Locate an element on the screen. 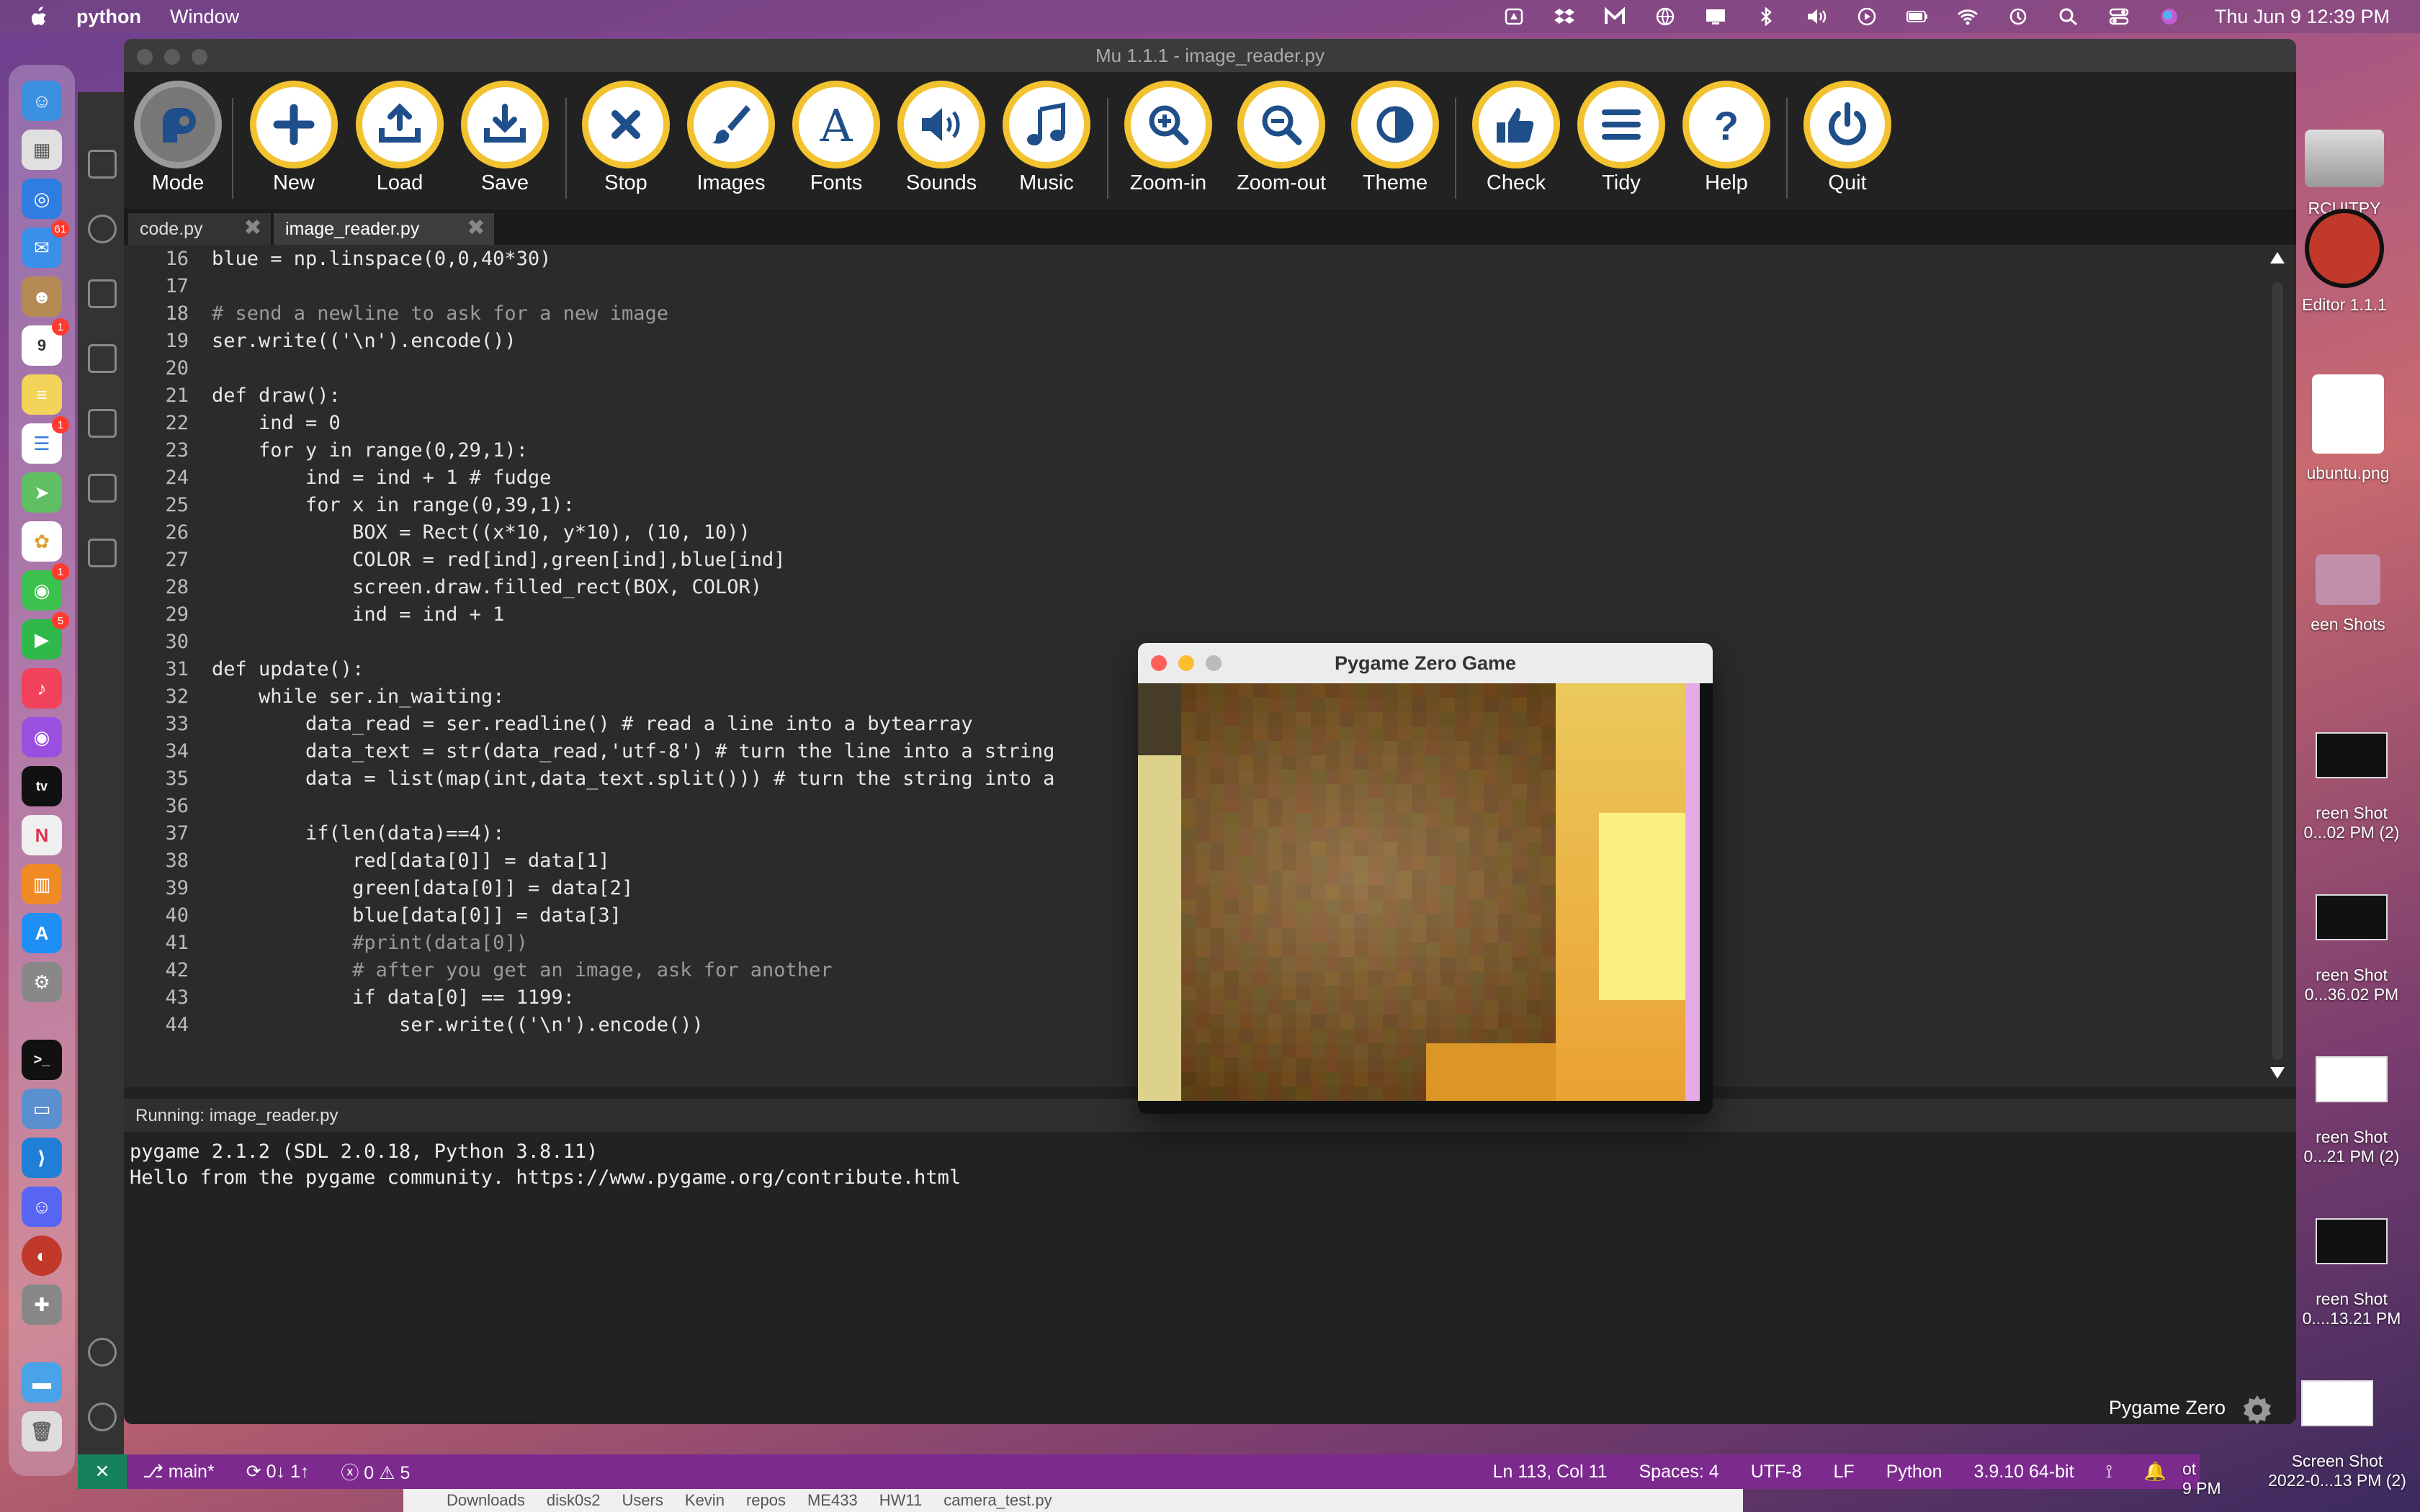  fonts-button: A Fonts is located at coordinates (836, 138).